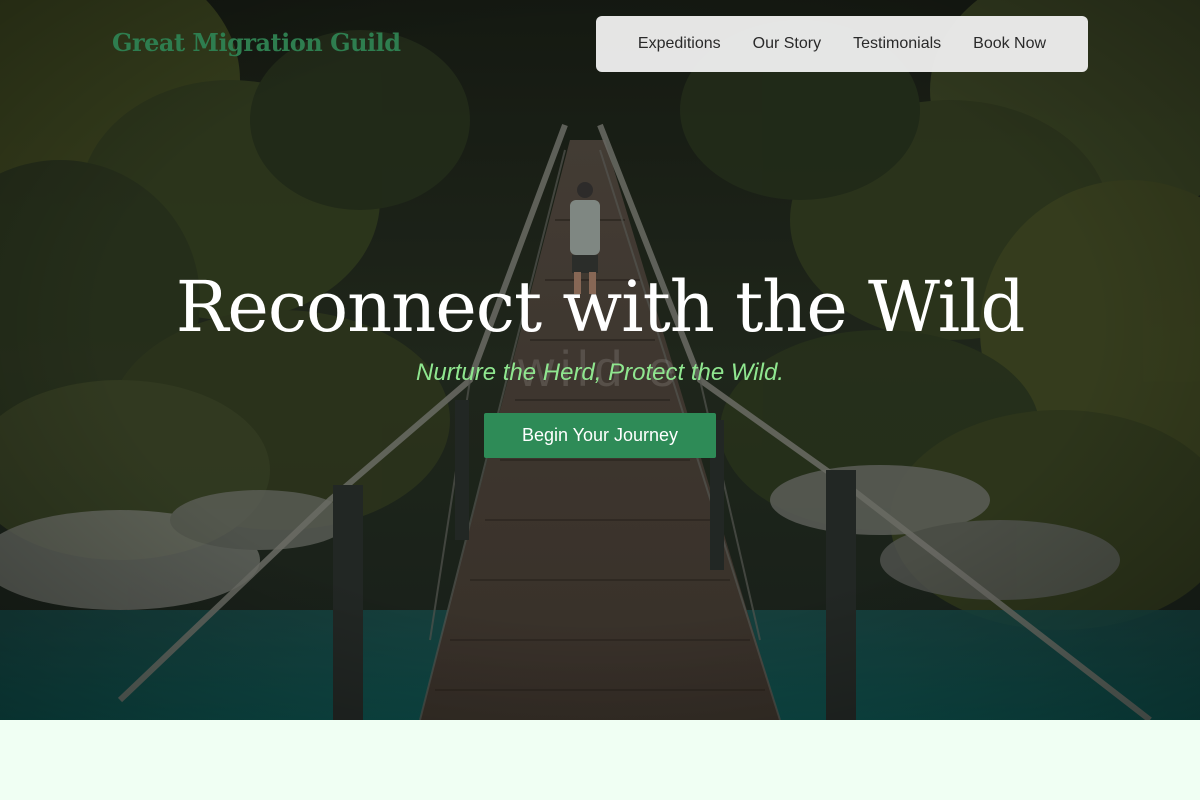  Describe the element at coordinates (1009, 44) in the screenshot. I see `nav-item-book-now: Book Now` at that location.